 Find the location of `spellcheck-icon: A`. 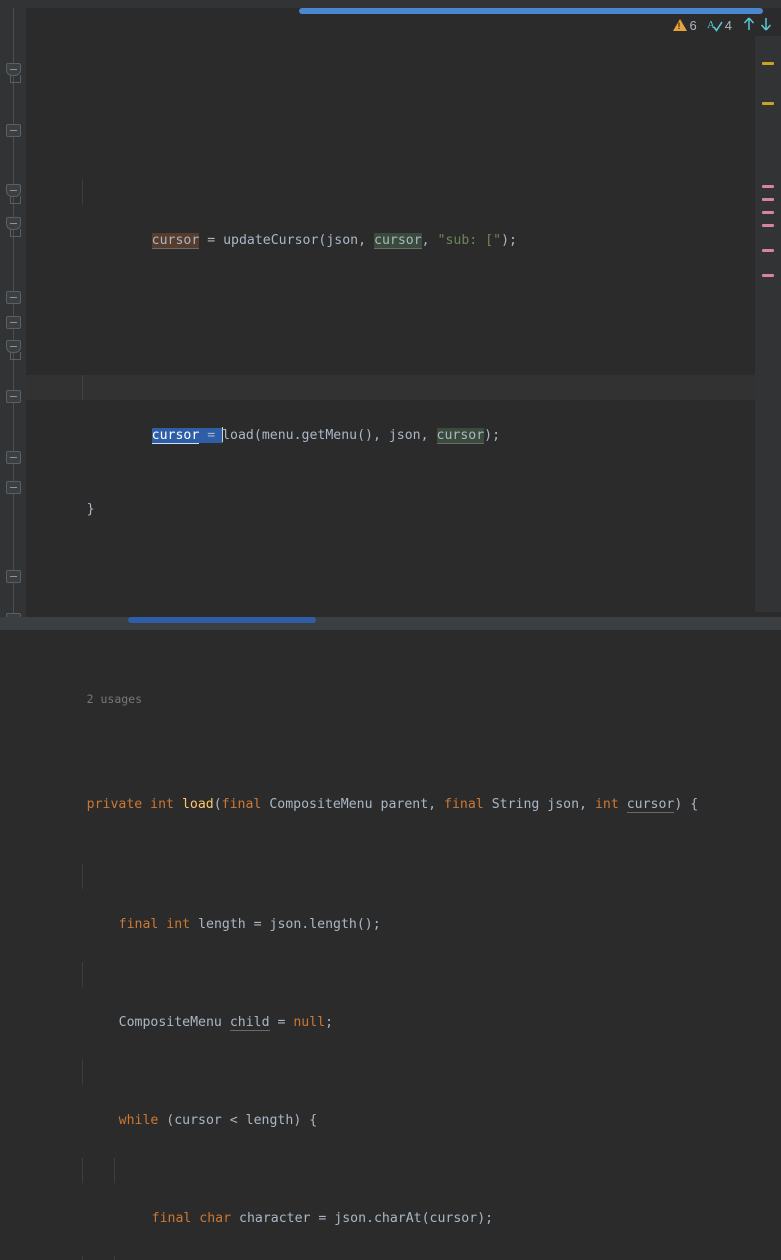

spellcheck-icon: A is located at coordinates (715, 25).